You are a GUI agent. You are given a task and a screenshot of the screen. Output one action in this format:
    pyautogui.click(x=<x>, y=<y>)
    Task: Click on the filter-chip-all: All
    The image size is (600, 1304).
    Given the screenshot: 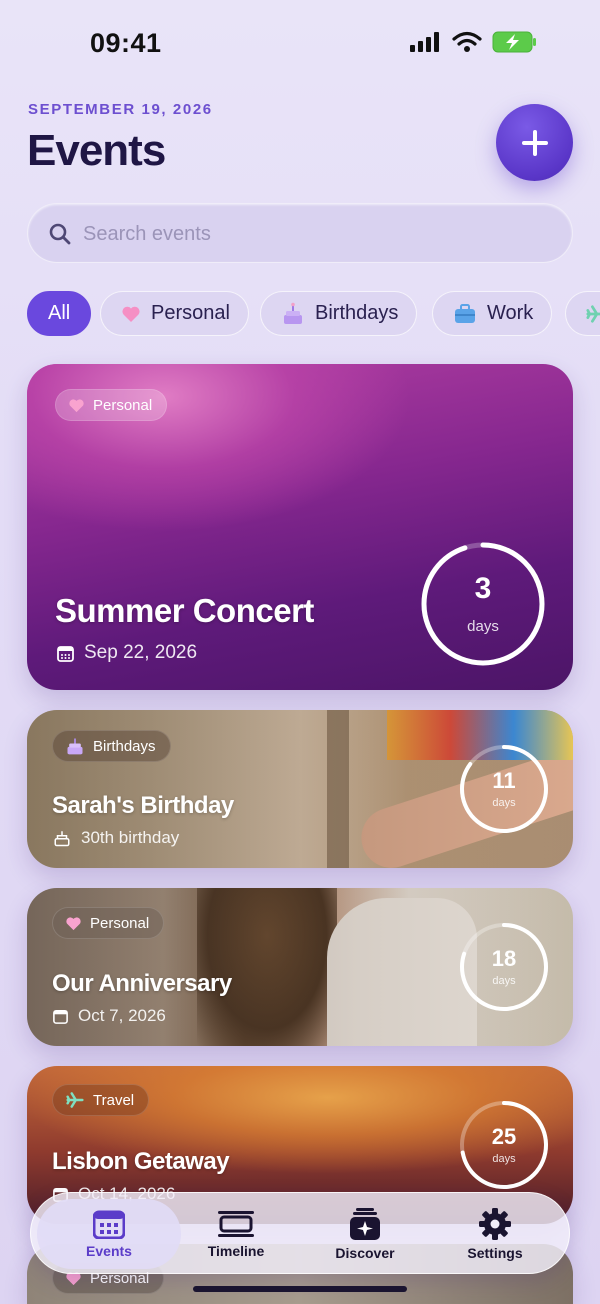 What is the action you would take?
    pyautogui.click(x=59, y=313)
    